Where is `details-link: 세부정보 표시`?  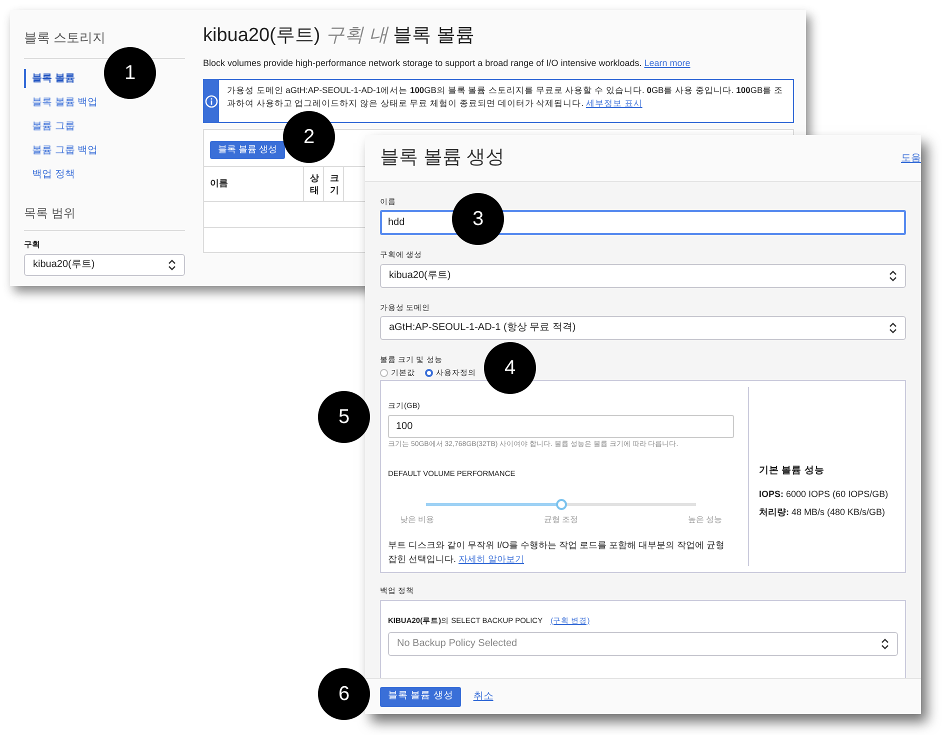
details-link: 세부정보 표시 is located at coordinates (614, 103).